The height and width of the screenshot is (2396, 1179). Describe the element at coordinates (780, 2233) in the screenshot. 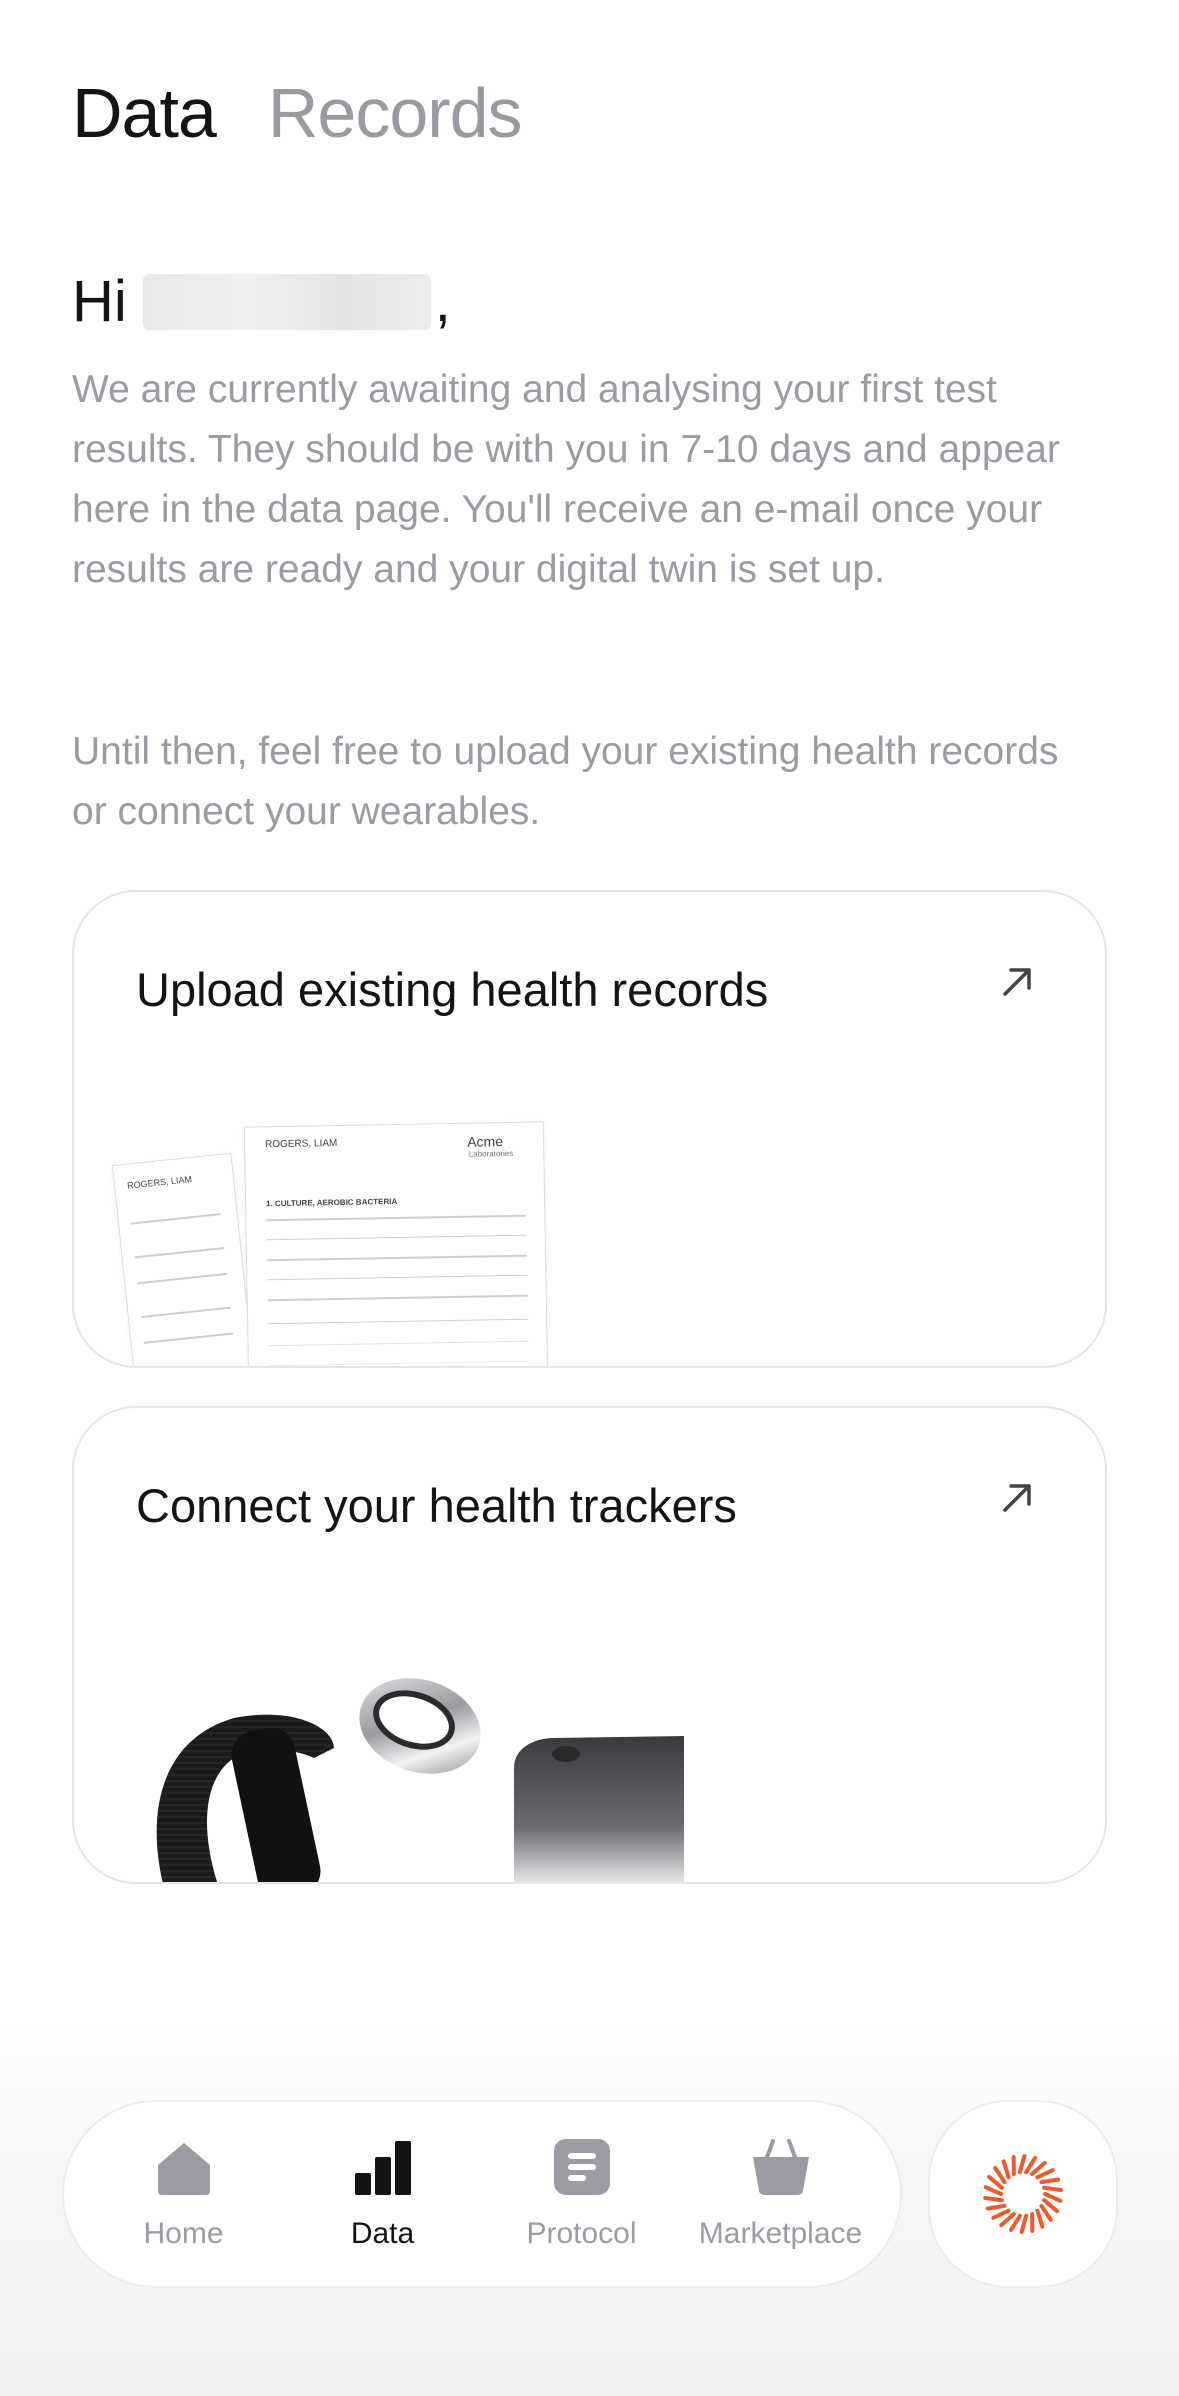

I see `nav-item-label: Marketplace` at that location.